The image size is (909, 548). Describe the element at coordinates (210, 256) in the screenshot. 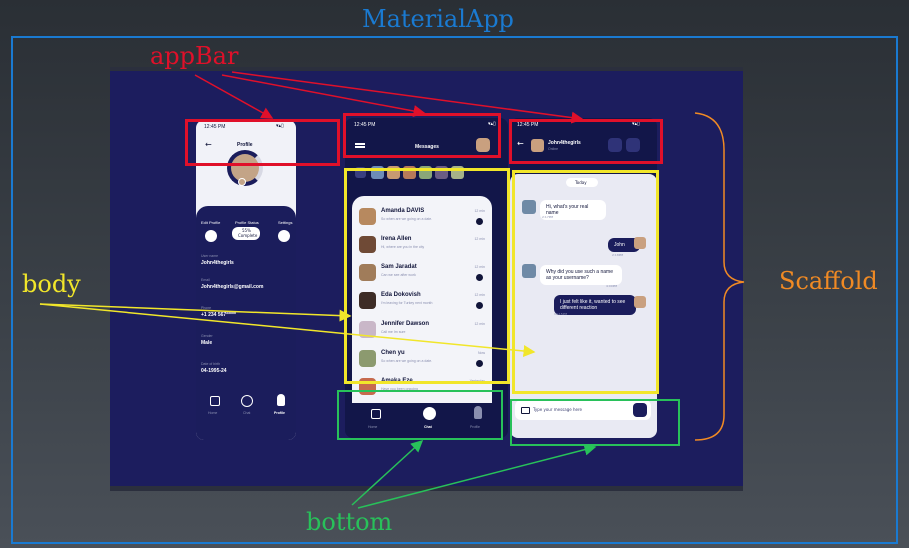

I see `field-label: User name` at that location.